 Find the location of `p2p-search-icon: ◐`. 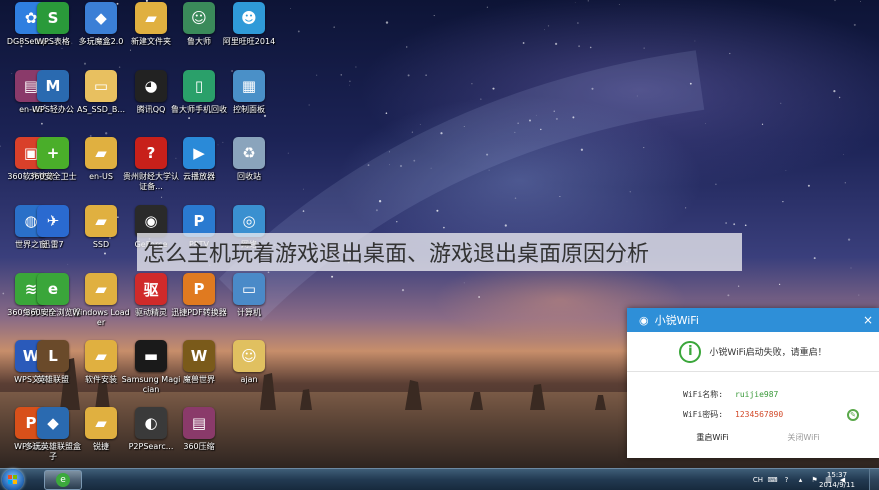

p2p-search-icon: ◐ is located at coordinates (151, 423).